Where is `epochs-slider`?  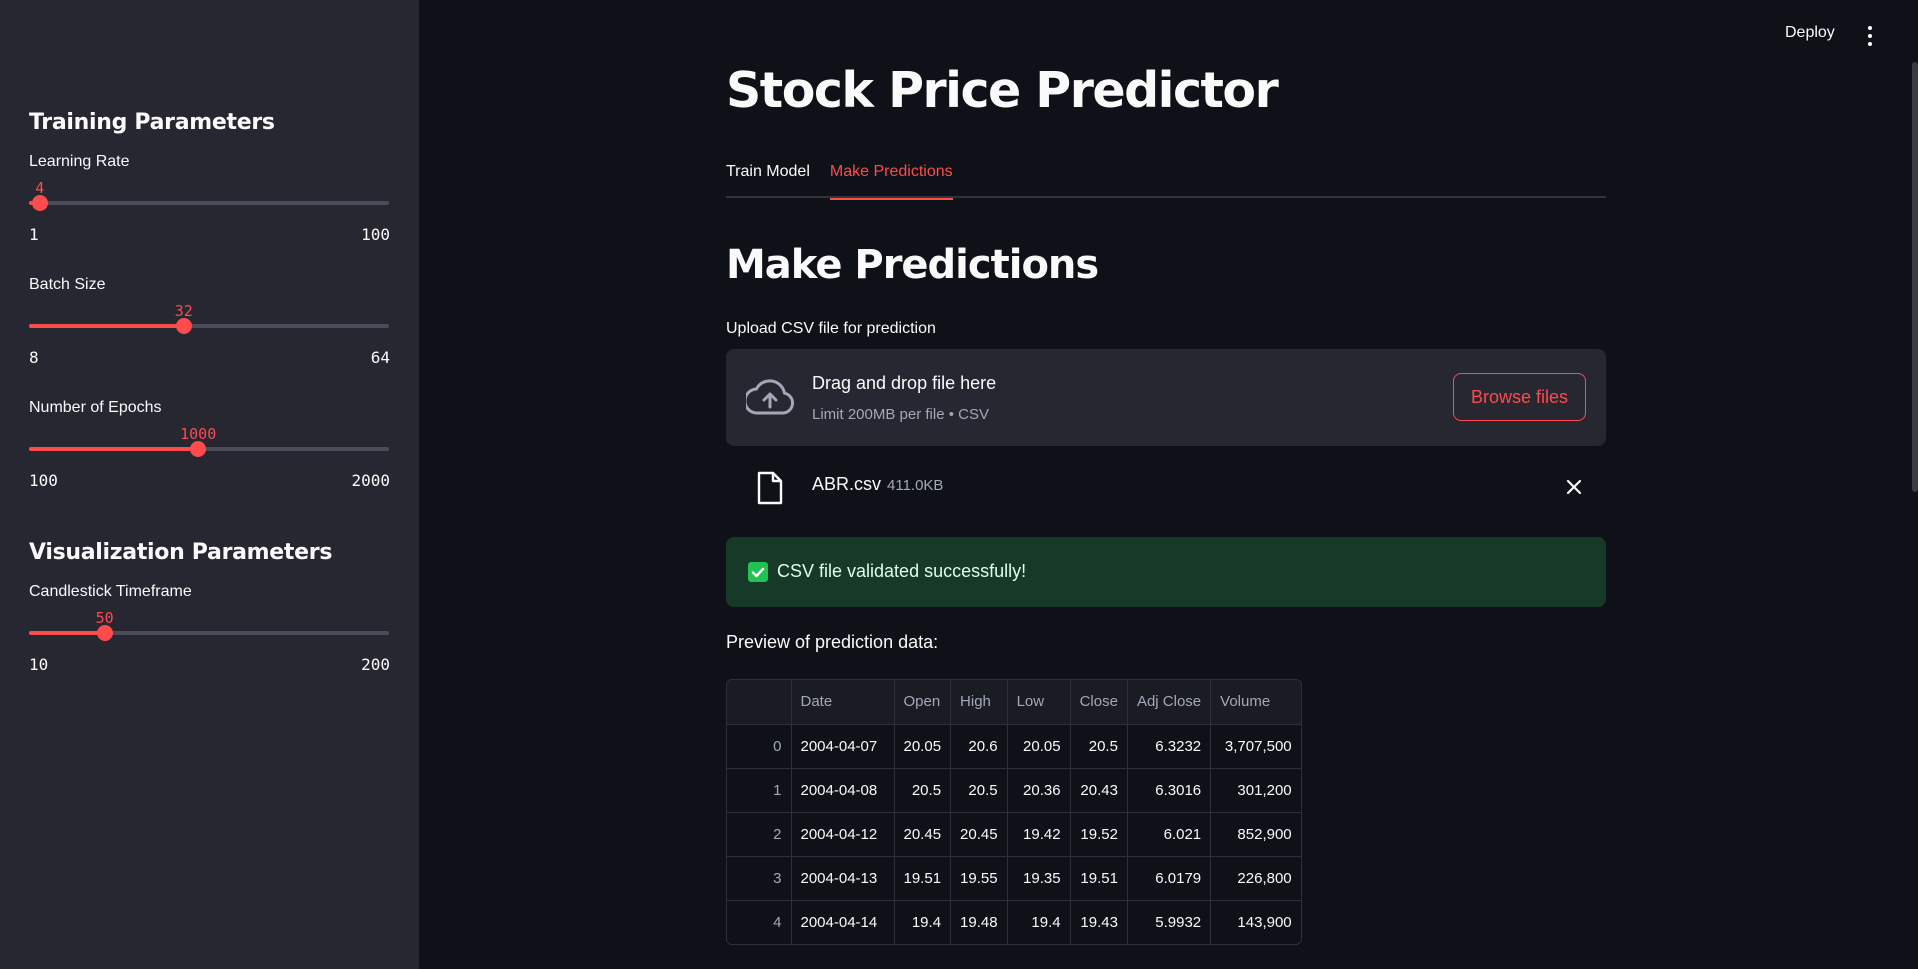
epochs-slider is located at coordinates (209, 449).